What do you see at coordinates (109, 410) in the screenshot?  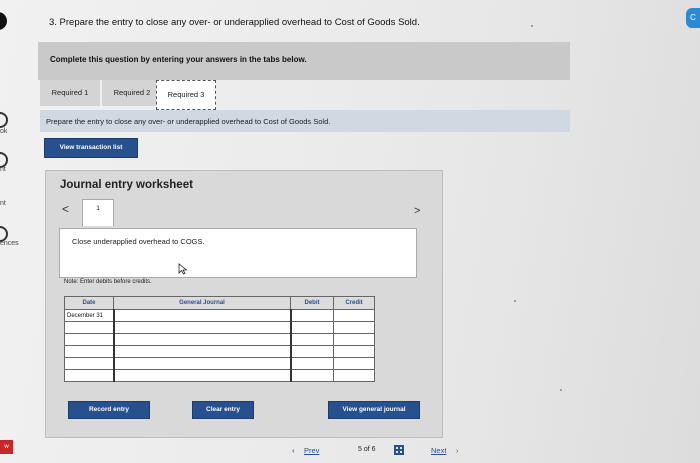 I see `record-entry-button: Record entry` at bounding box center [109, 410].